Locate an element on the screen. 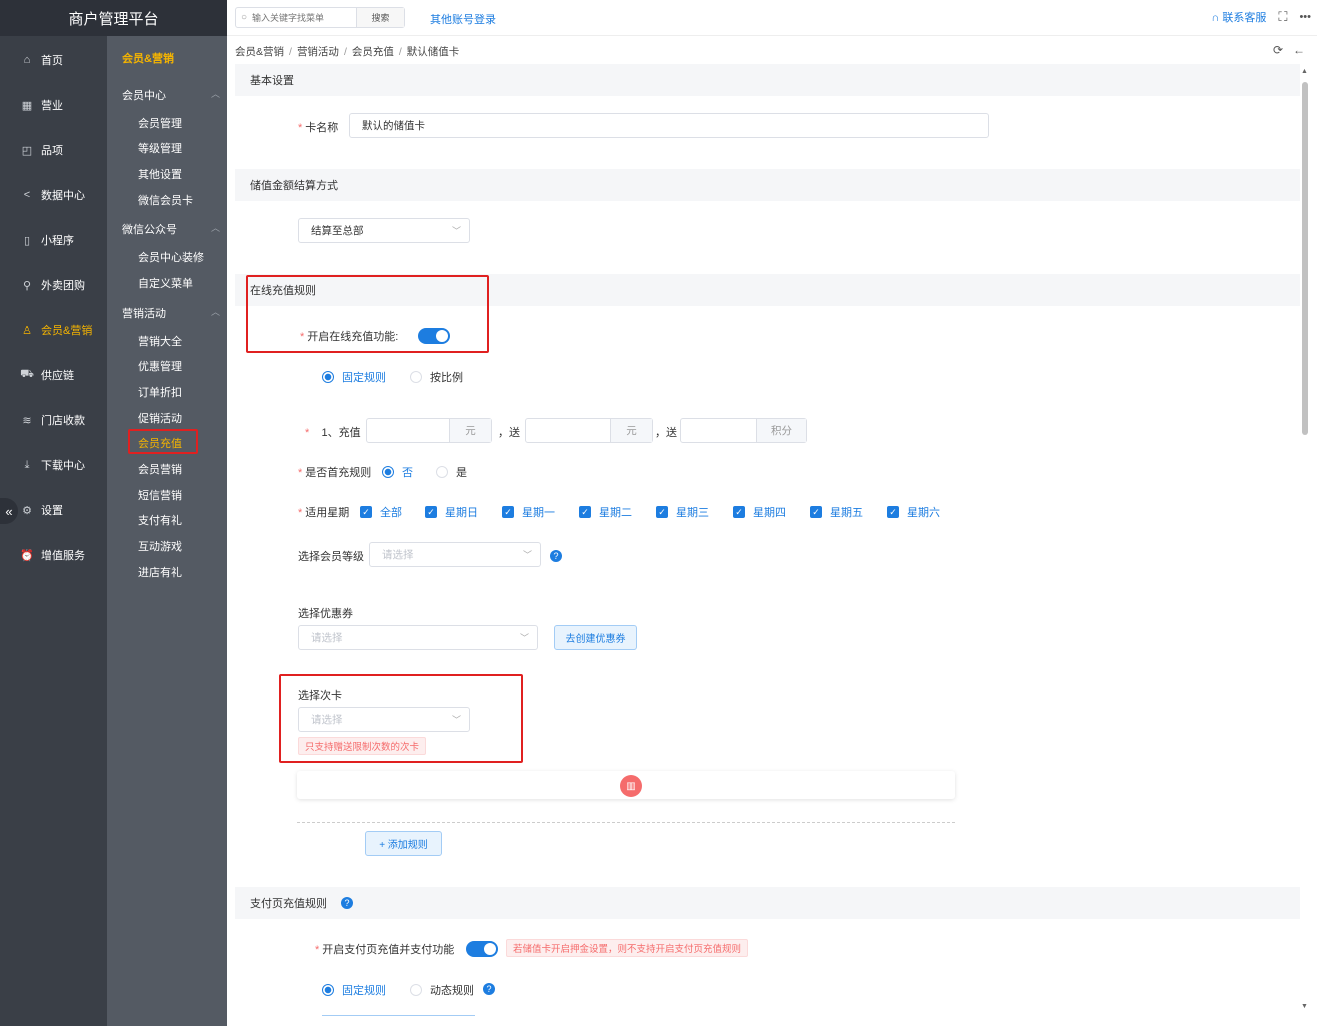 The image size is (1317, 1026). rule-fixed-radio: 固定规则 is located at coordinates (354, 377).